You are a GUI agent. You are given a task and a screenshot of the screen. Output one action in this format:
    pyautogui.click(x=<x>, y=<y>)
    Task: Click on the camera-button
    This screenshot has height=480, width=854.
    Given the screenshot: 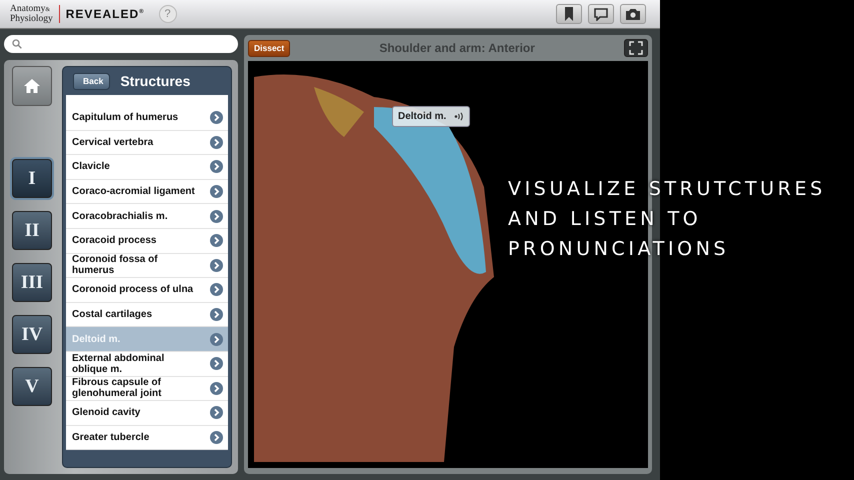 What is the action you would take?
    pyautogui.click(x=633, y=14)
    